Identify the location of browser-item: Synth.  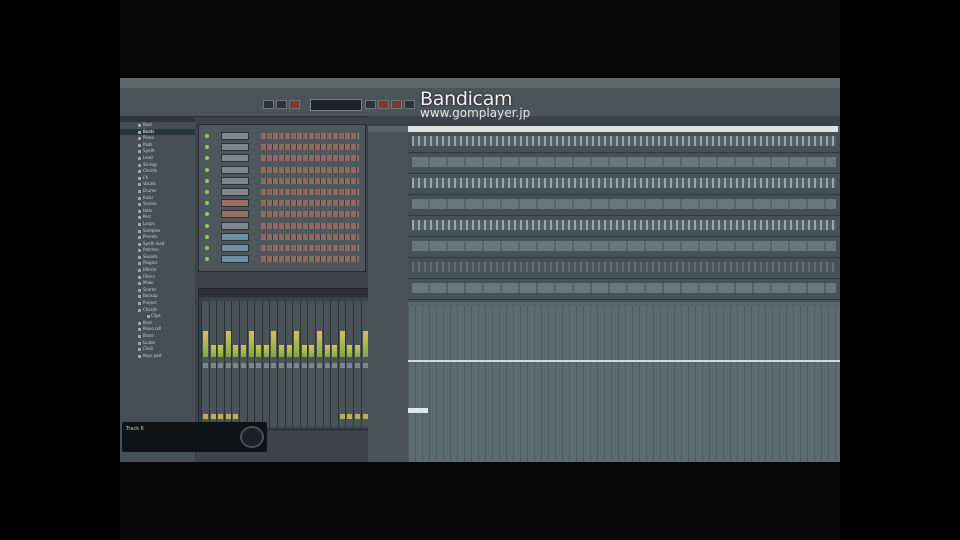
(157, 151).